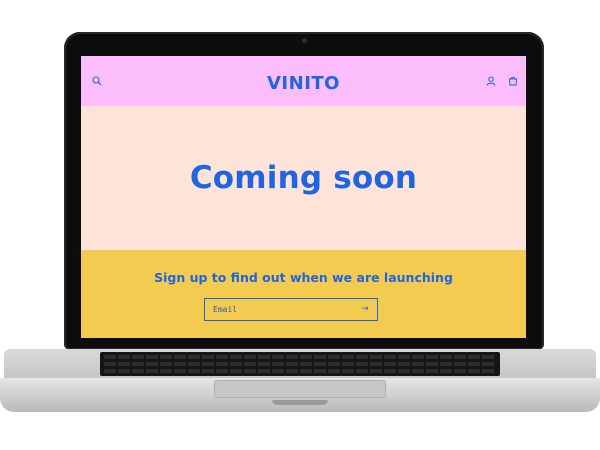 The width and height of the screenshot is (600, 450). Describe the element at coordinates (300, 389) in the screenshot. I see `trackpad` at that location.